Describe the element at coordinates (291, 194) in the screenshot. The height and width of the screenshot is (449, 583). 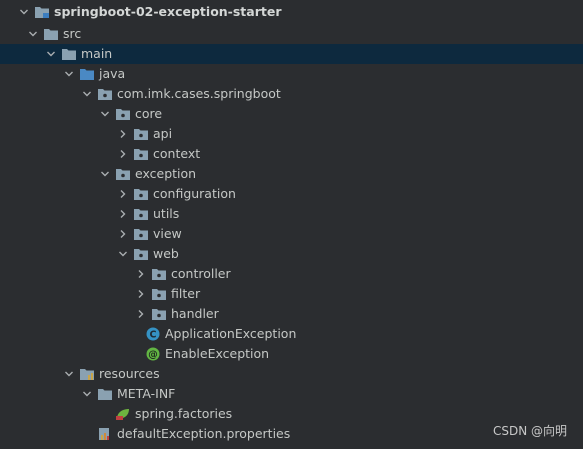
I see `tree-item-configuration: configuration` at that location.